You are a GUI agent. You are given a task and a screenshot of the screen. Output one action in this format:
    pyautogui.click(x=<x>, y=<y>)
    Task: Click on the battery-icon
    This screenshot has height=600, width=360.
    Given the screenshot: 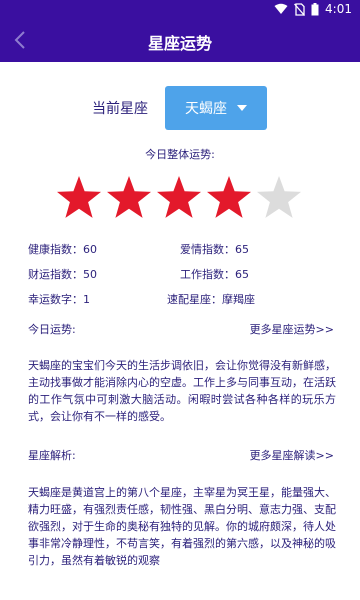 What is the action you would take?
    pyautogui.click(x=315, y=8)
    